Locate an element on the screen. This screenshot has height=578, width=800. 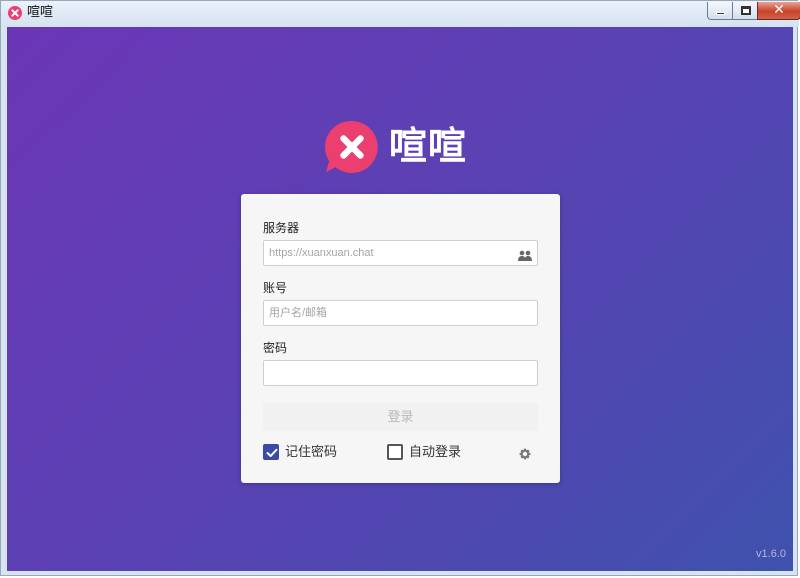
app-logo-icon is located at coordinates (15, 13).